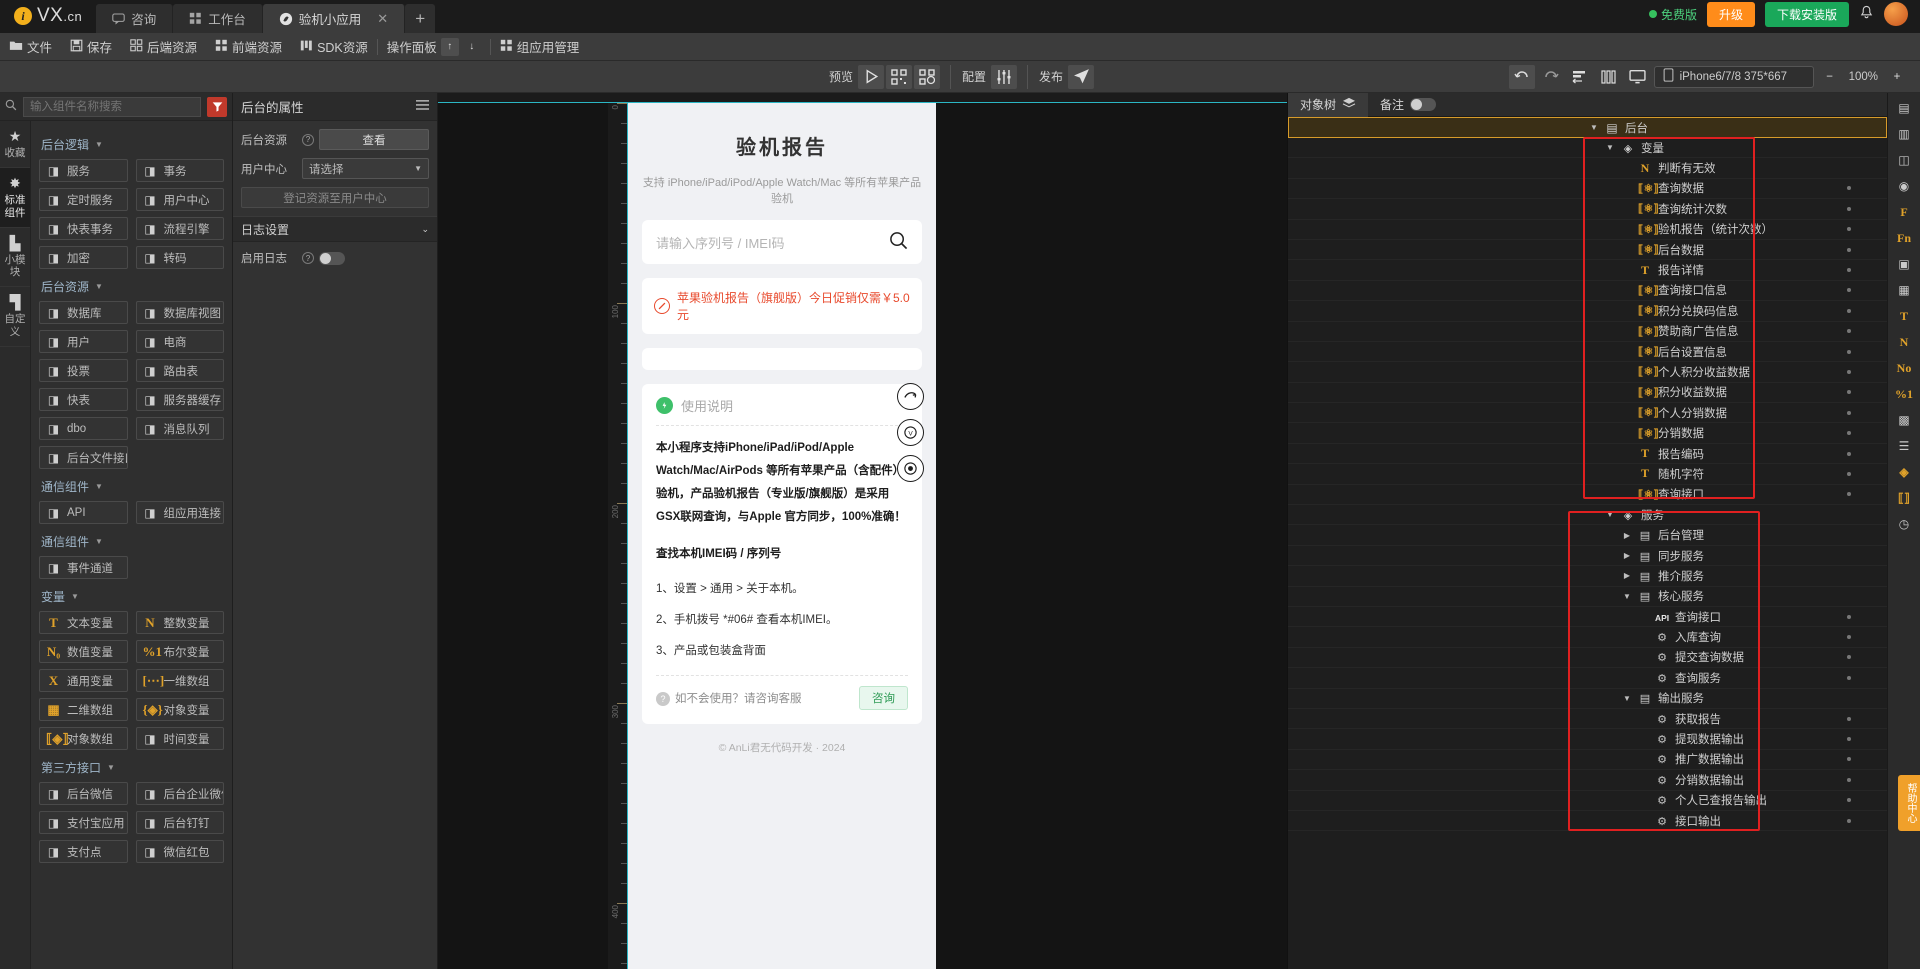 This screenshot has width=1920, height=969. What do you see at coordinates (332, 258) in the screenshot?
I see `enable-log-toggle` at bounding box center [332, 258].